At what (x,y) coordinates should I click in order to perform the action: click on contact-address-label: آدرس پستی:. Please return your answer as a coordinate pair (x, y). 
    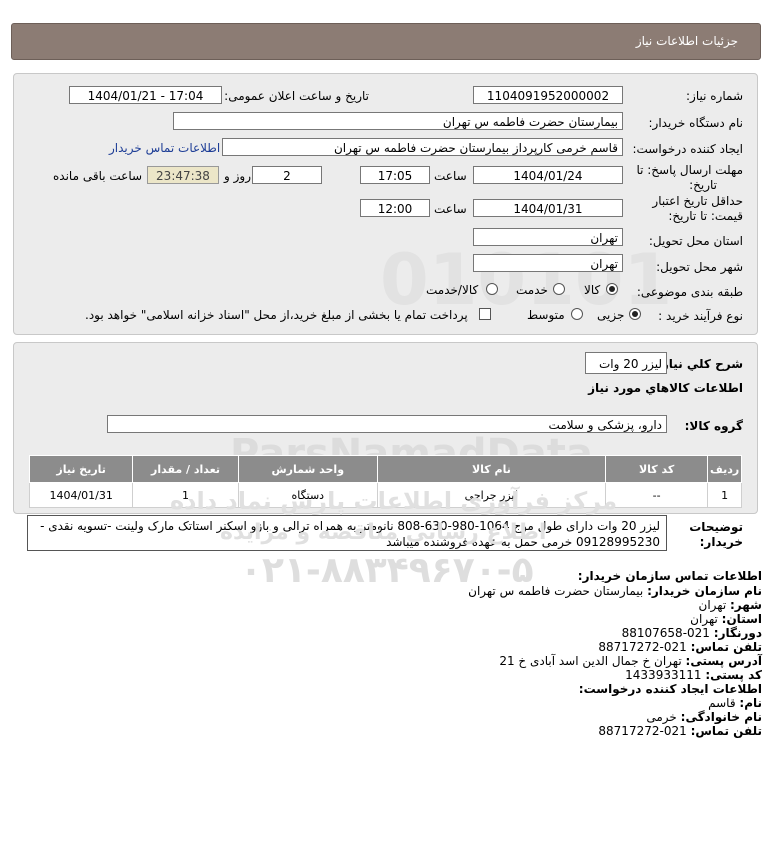
    Looking at the image, I should click on (723, 661).